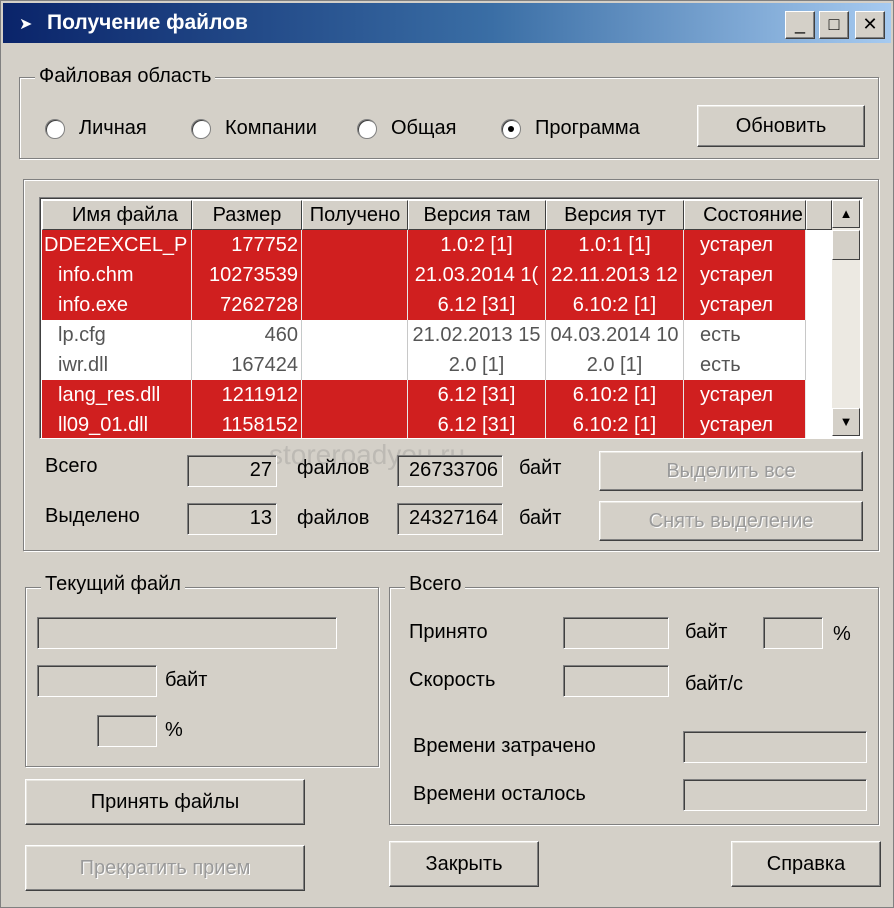 Image resolution: width=894 pixels, height=908 pixels. Describe the element at coordinates (477, 215) in the screenshot. I see `column-header-version-there: Версия там` at that location.